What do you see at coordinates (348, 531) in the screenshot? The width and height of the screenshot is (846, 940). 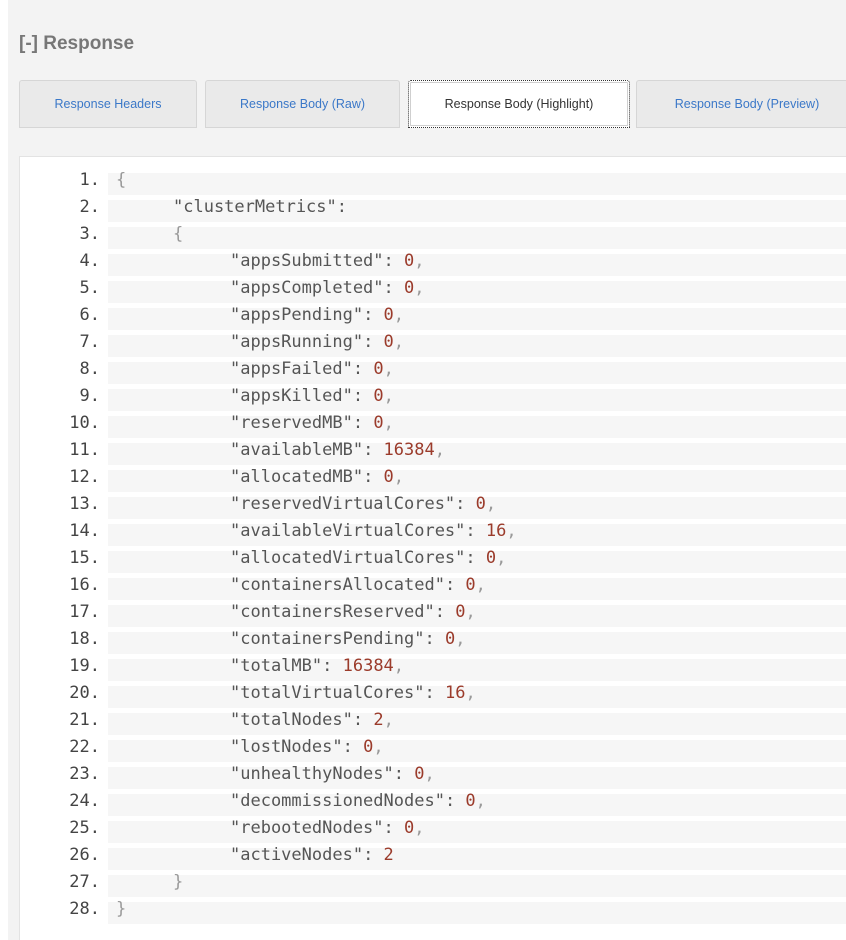 I see `json-key: "availableVirtualCores"` at bounding box center [348, 531].